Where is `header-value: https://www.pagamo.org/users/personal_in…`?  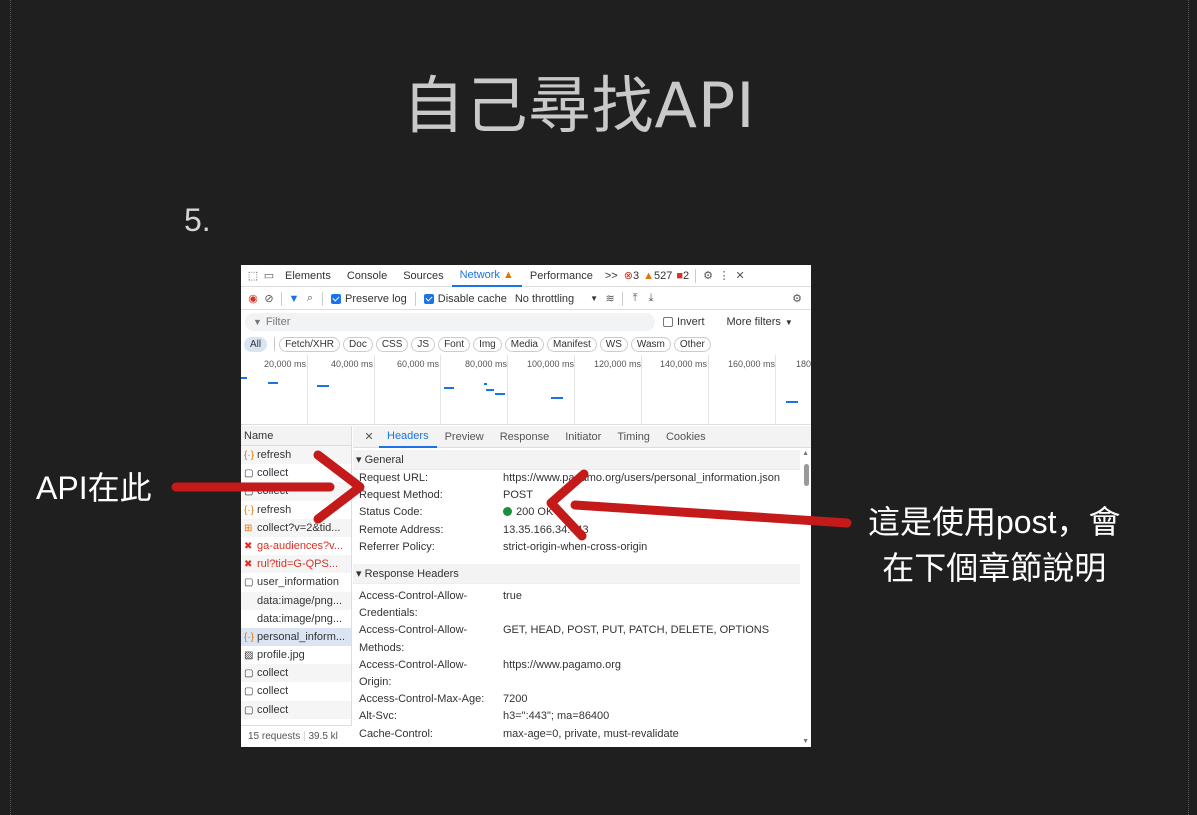
header-value: https://www.pagamo.org/users/personal_in… is located at coordinates (651, 478).